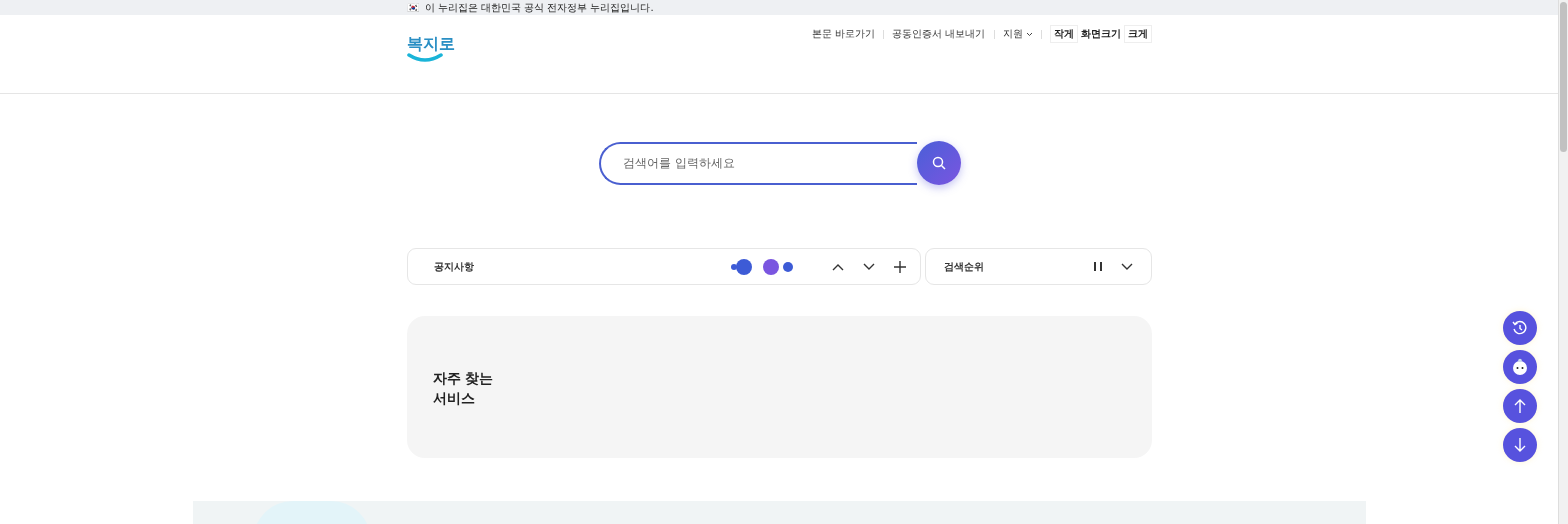 The height and width of the screenshot is (524, 1568). What do you see at coordinates (1063, 34) in the screenshot?
I see `font-smaller-button: 작게` at bounding box center [1063, 34].